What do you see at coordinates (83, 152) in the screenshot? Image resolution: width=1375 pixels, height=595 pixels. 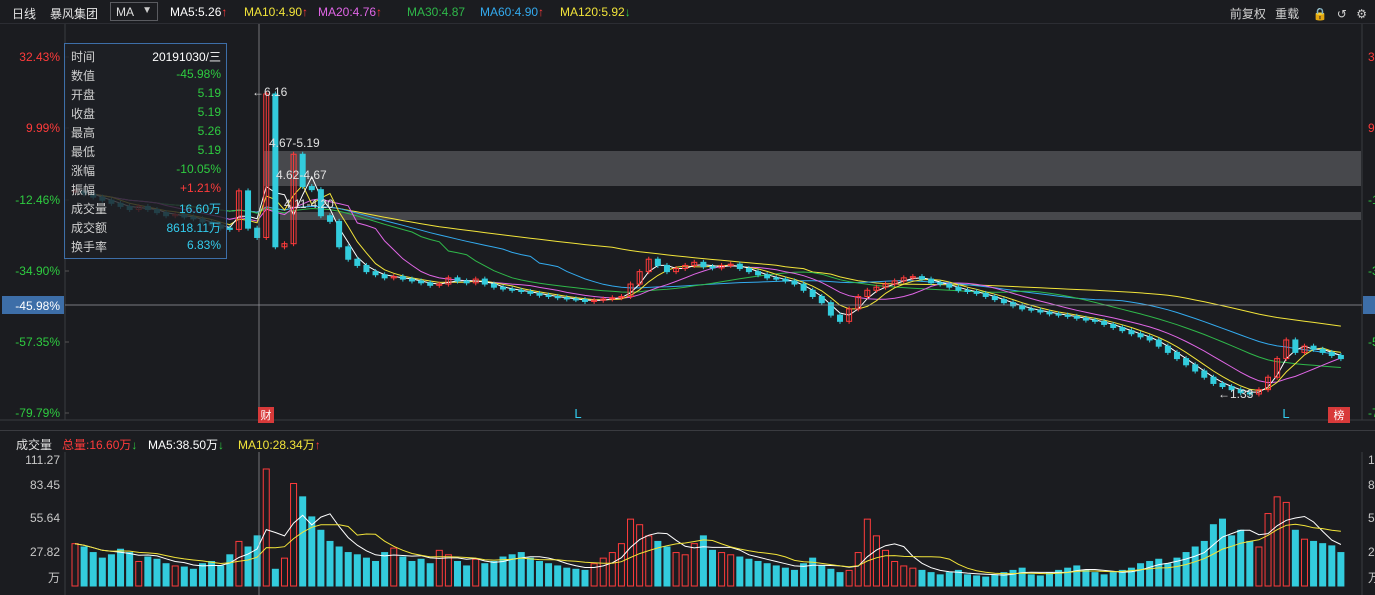 I see `tooltip-key: 最低` at bounding box center [83, 152].